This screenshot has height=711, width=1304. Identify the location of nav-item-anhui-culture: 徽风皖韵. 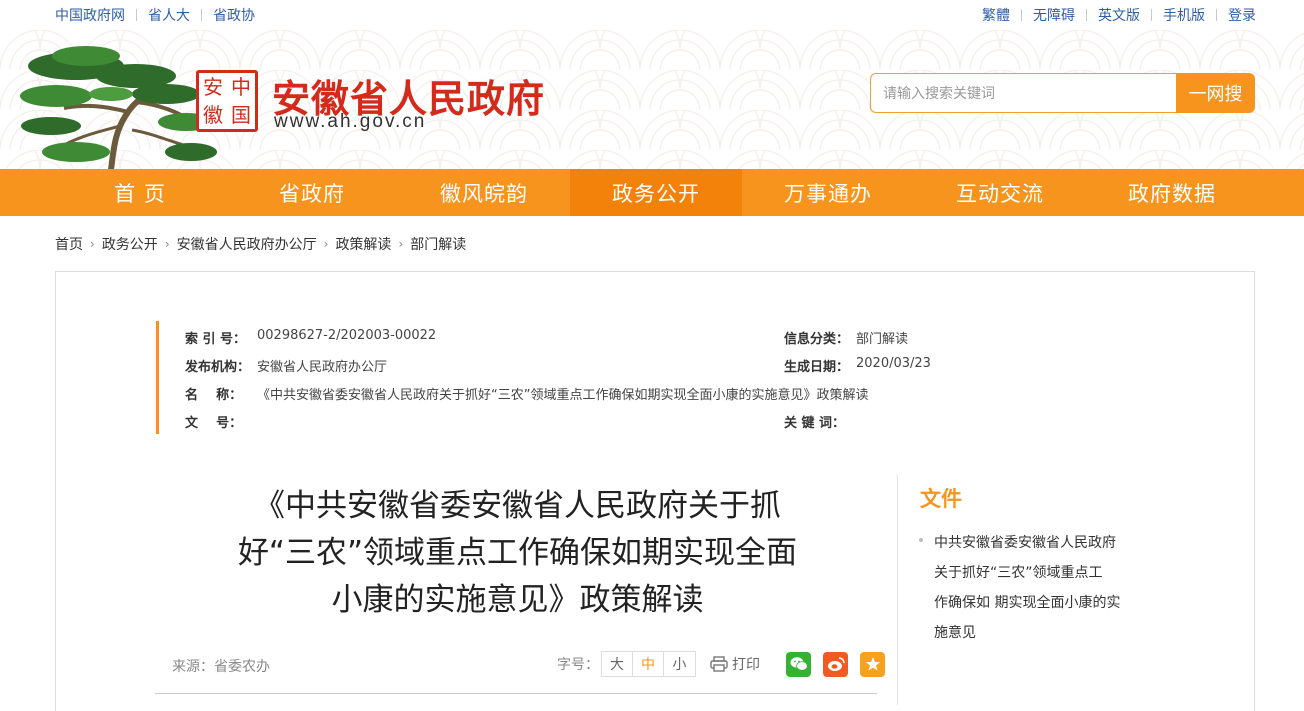
(484, 192).